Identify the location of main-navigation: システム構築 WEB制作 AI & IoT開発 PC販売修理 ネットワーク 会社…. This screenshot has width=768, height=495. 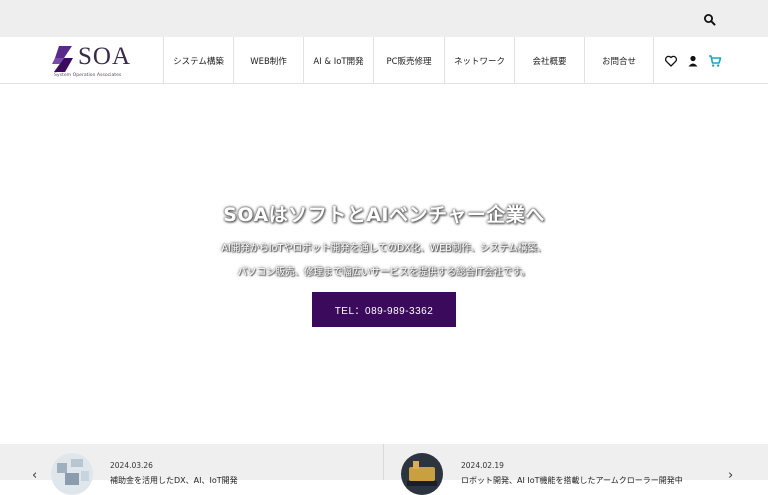
(408, 60).